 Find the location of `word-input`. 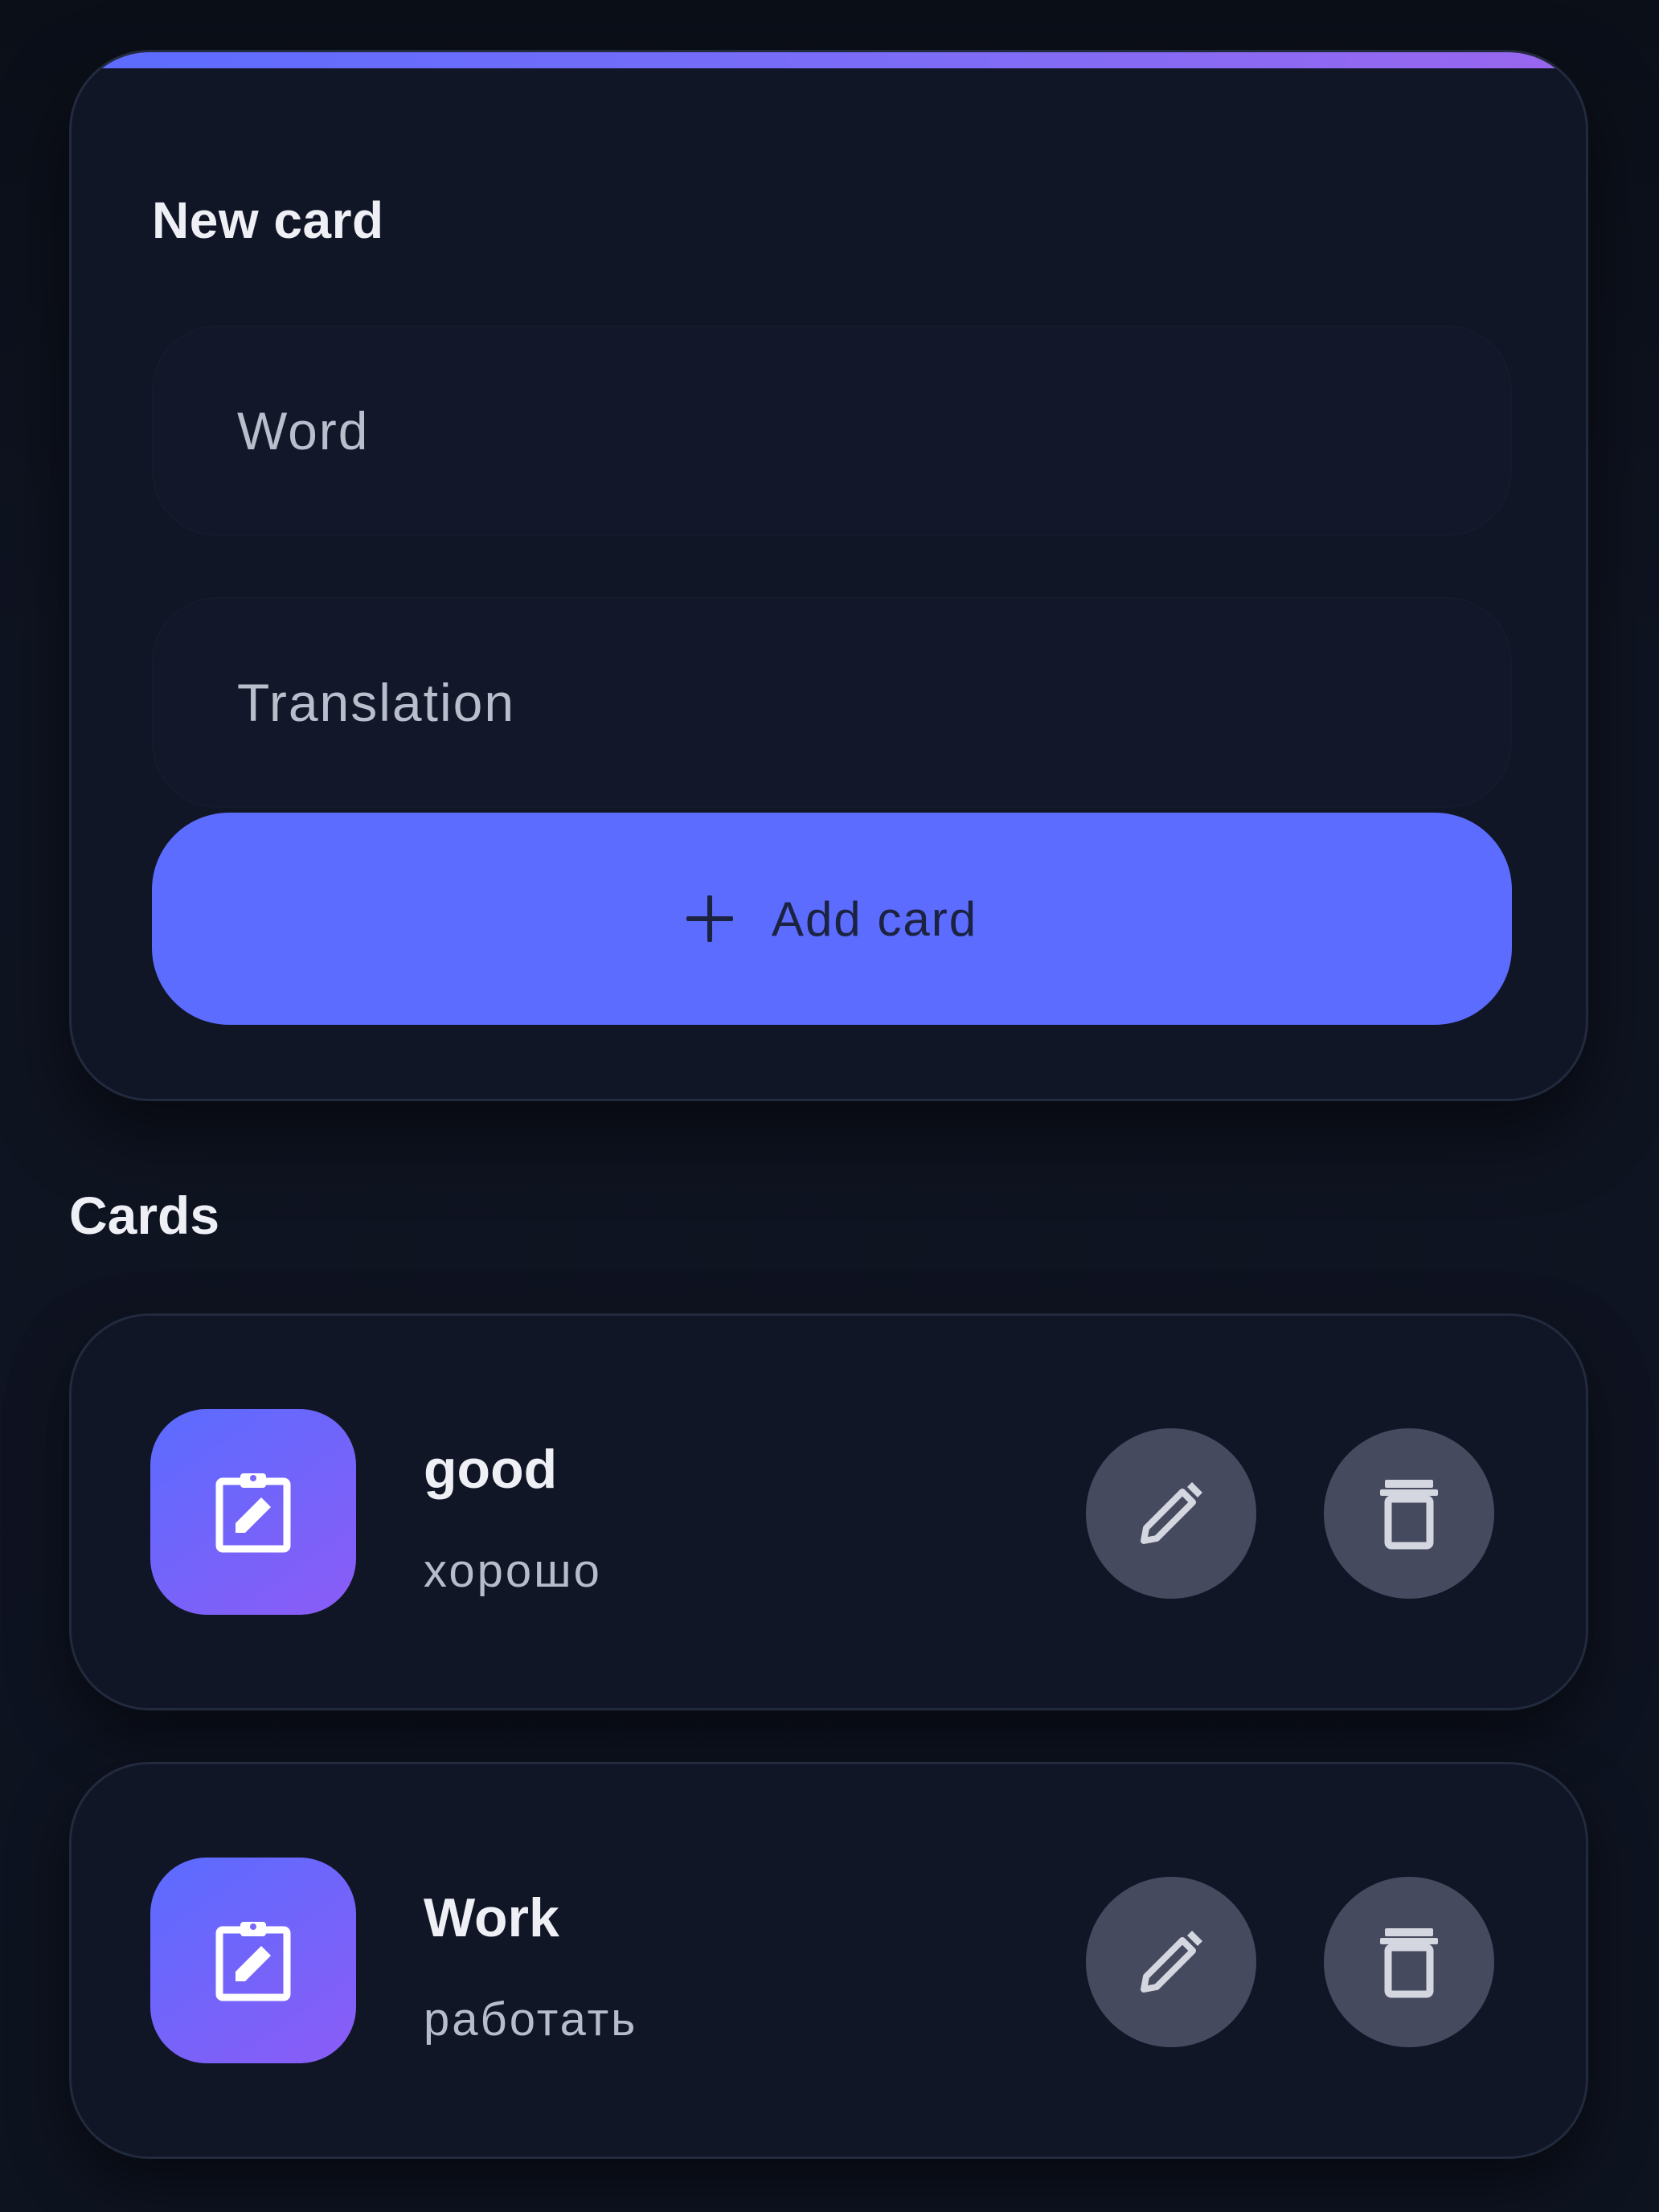

word-input is located at coordinates (832, 431).